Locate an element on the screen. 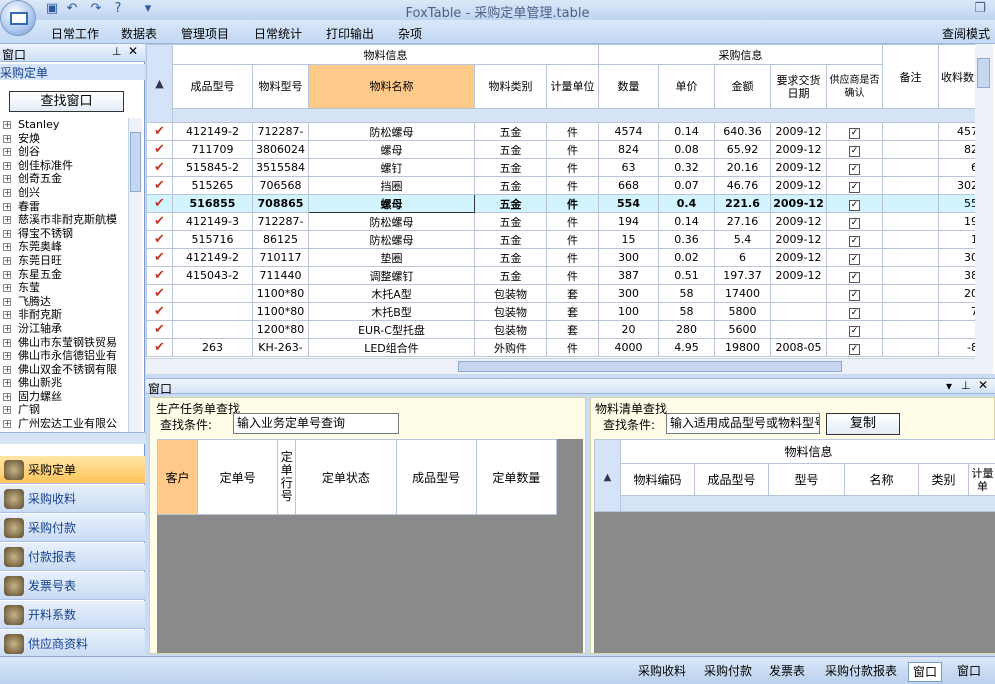 This screenshot has width=995, height=684. col-header-4: 计量单位 is located at coordinates (572, 86).